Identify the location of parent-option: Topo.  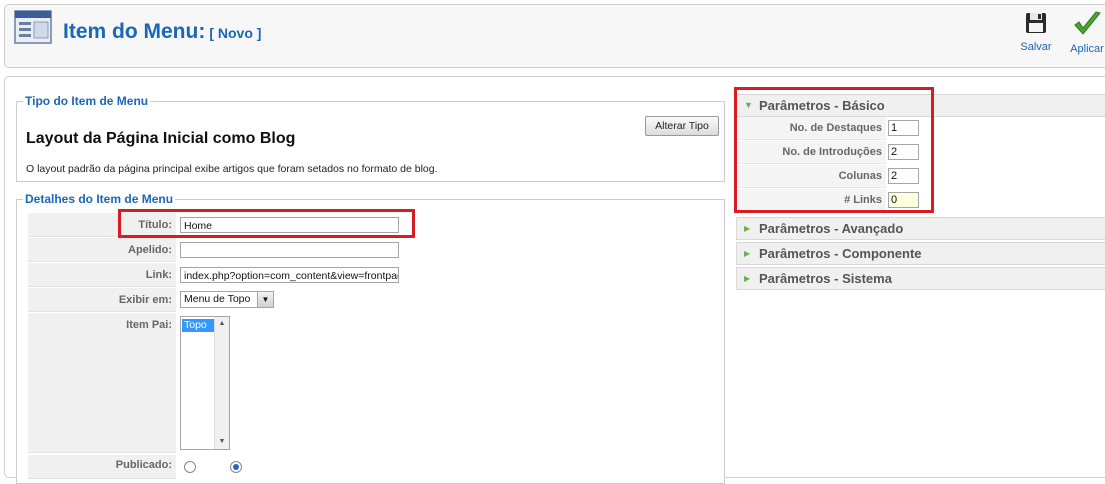
(198, 325).